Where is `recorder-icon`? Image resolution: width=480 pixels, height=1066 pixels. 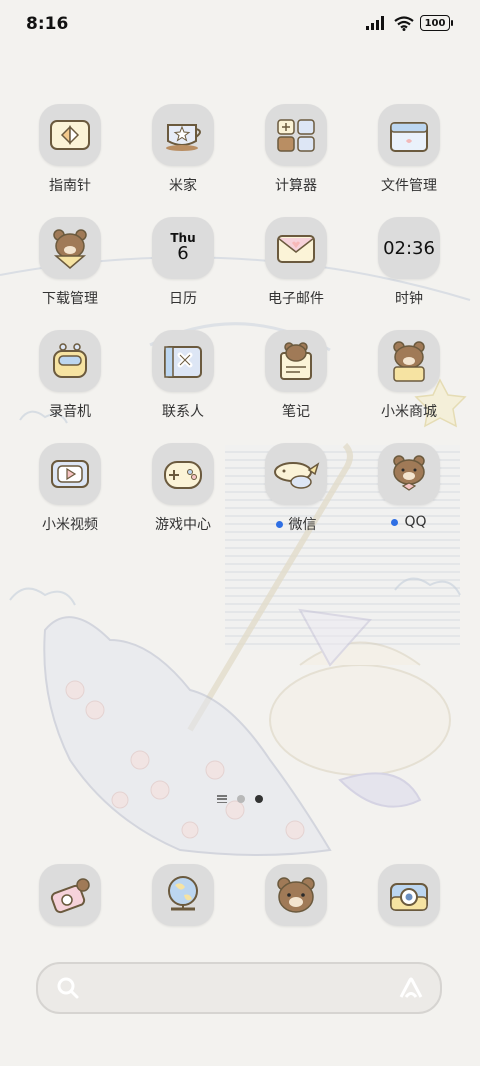 recorder-icon is located at coordinates (70, 361).